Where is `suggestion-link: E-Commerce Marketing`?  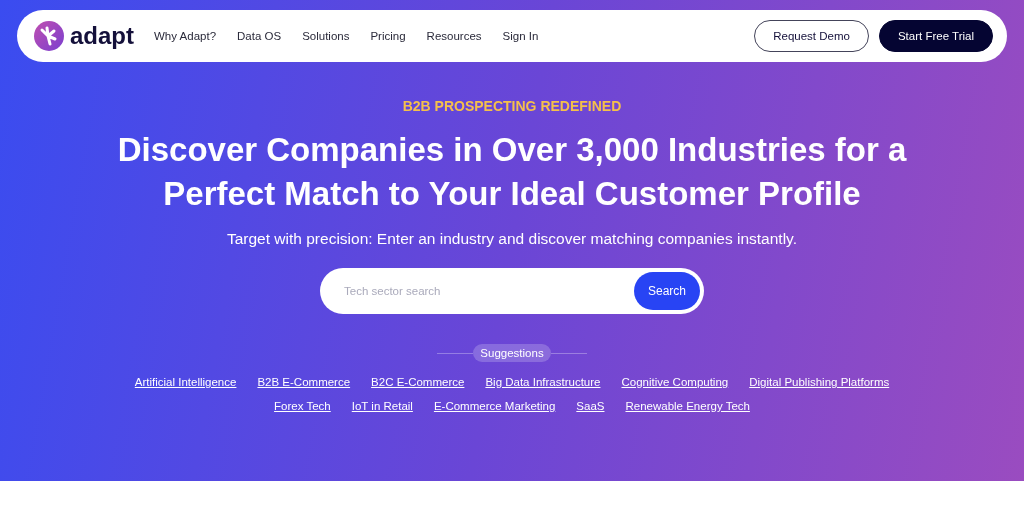 suggestion-link: E-Commerce Marketing is located at coordinates (494, 406).